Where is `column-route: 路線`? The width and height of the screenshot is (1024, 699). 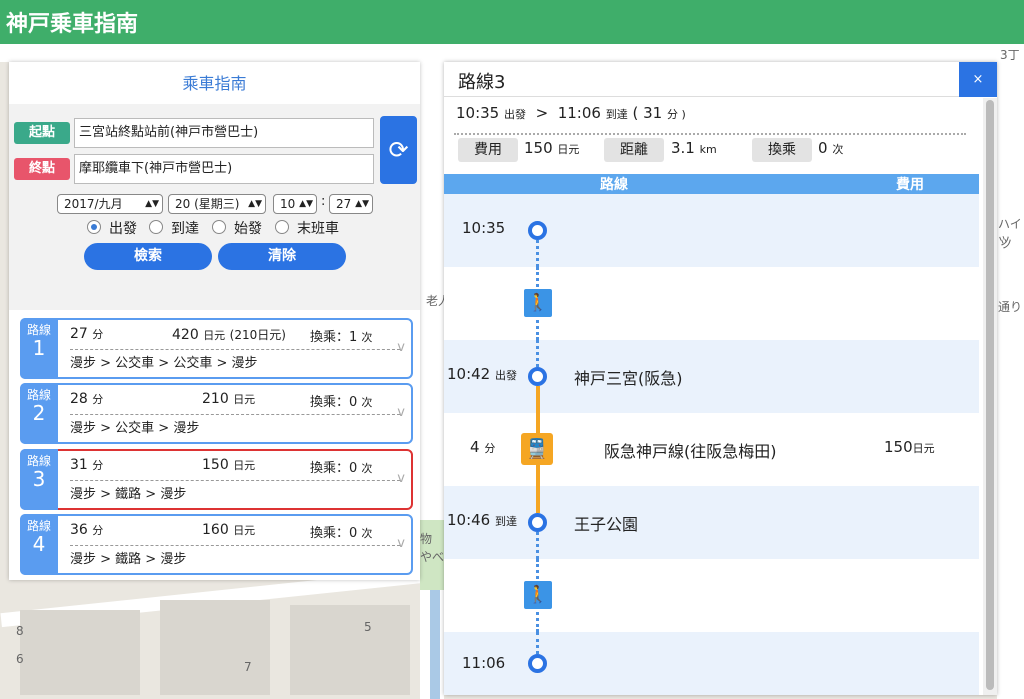 column-route: 路線 is located at coordinates (614, 185).